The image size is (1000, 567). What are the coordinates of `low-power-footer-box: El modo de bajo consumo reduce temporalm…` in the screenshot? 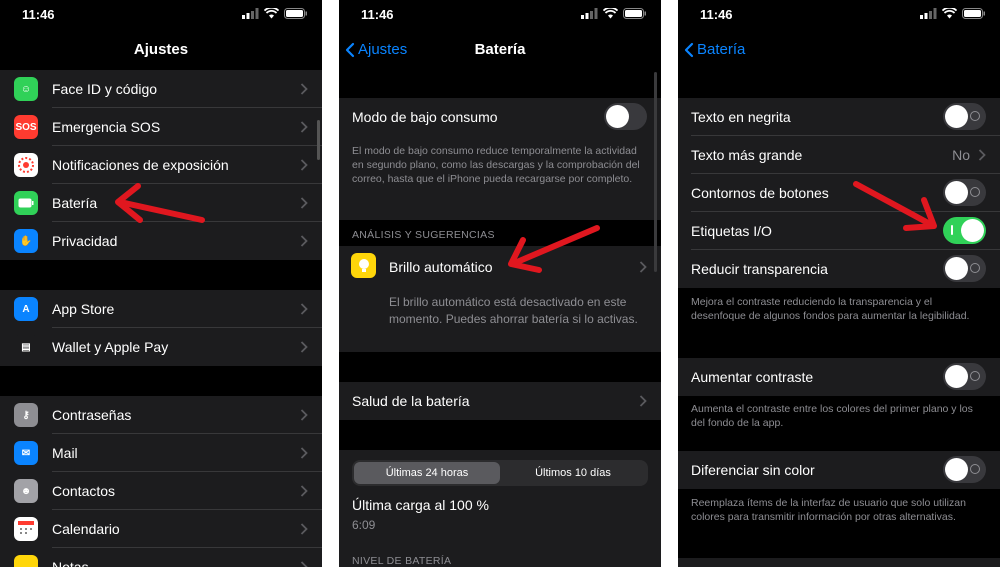 It's located at (500, 178).